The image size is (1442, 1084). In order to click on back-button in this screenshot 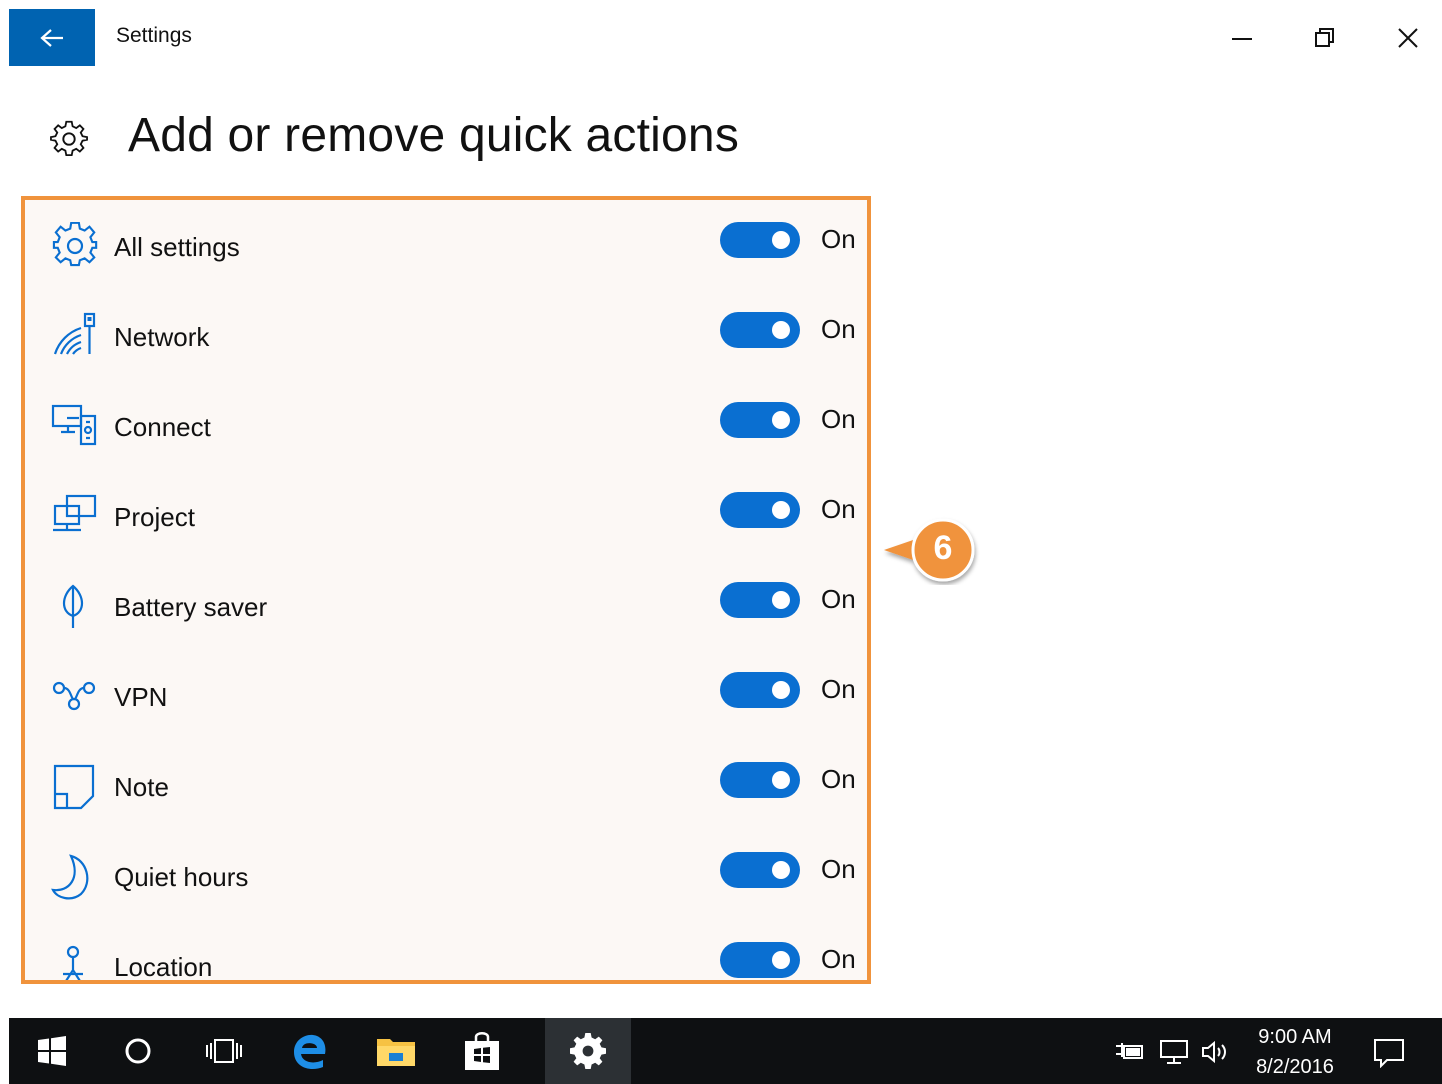, I will do `click(52, 37)`.